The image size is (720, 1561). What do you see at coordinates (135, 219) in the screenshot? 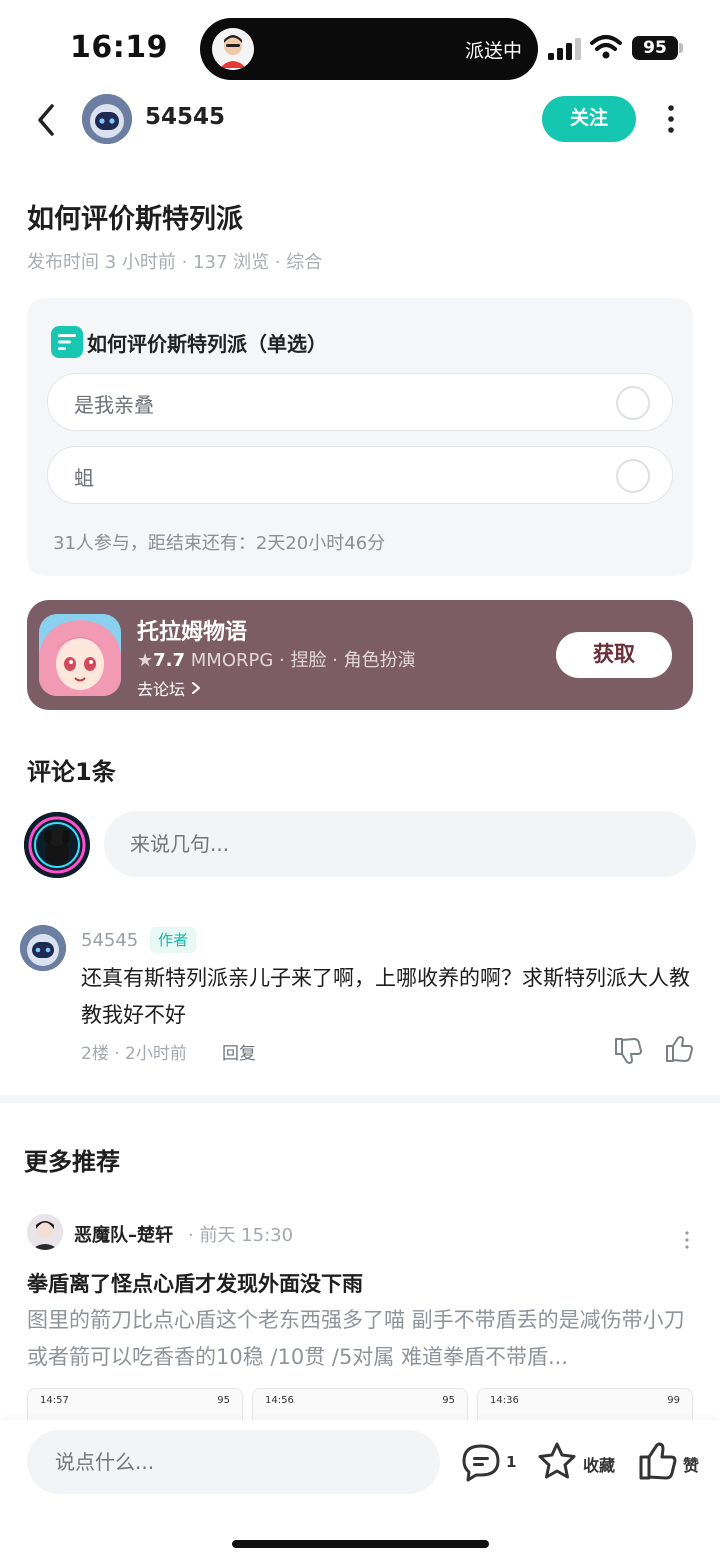
I see `post-title: 如何评价斯特列派` at bounding box center [135, 219].